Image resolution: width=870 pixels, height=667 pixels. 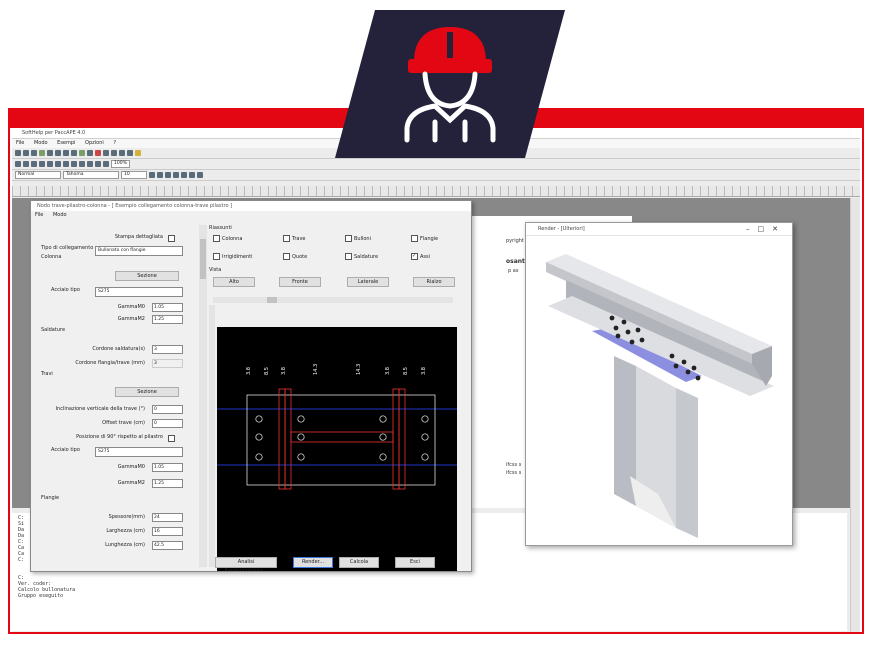 I want to click on sezione-colonna-button: Sezione, so click(x=147, y=276).